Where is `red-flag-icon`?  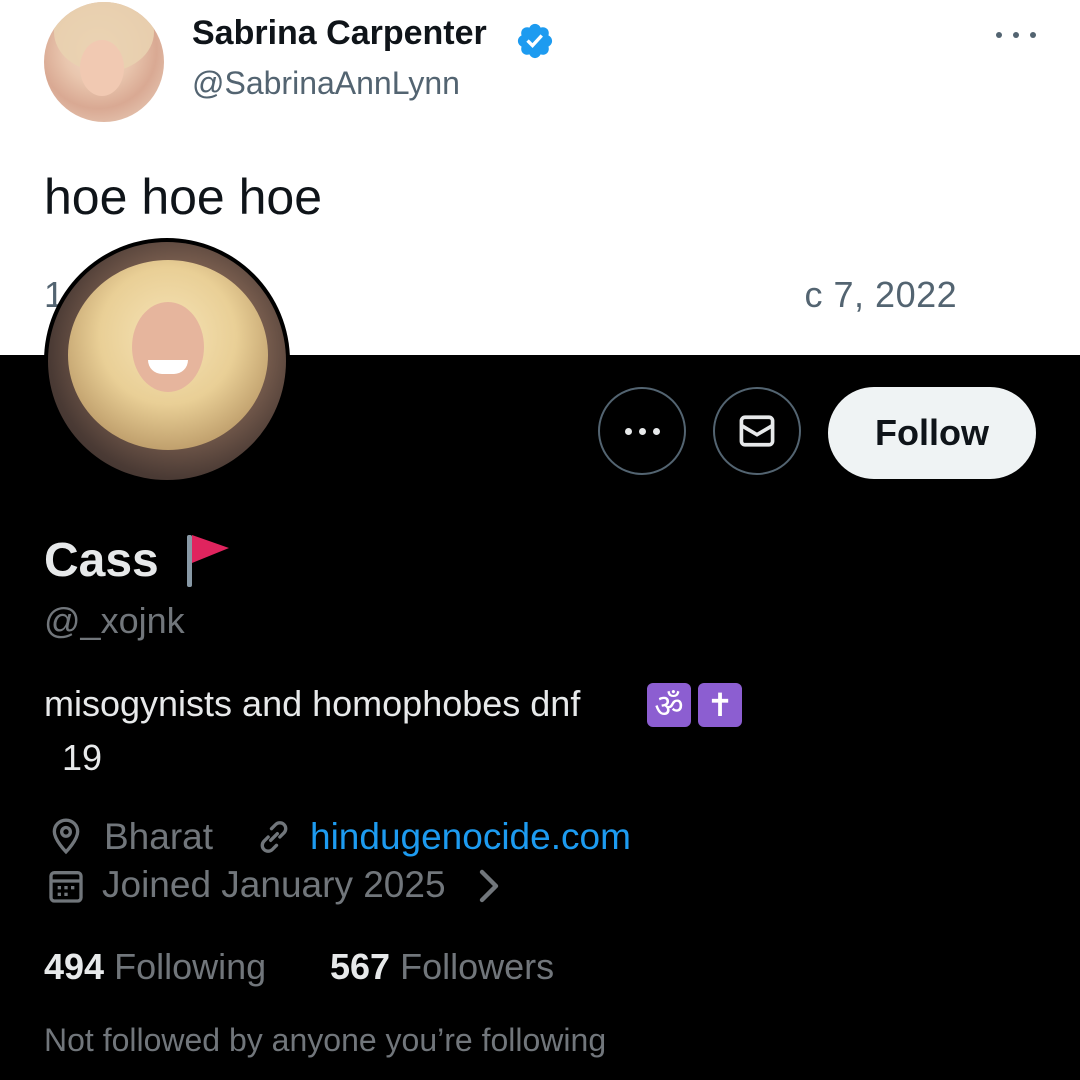
red-flag-icon is located at coordinates (208, 561).